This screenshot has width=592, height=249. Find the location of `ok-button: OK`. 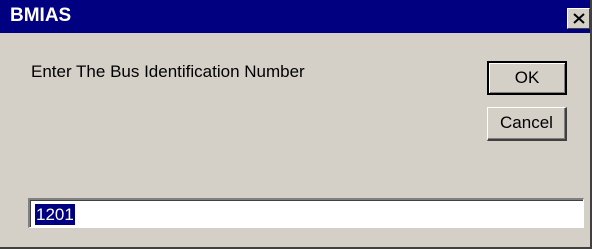

ok-button: OK is located at coordinates (527, 78).